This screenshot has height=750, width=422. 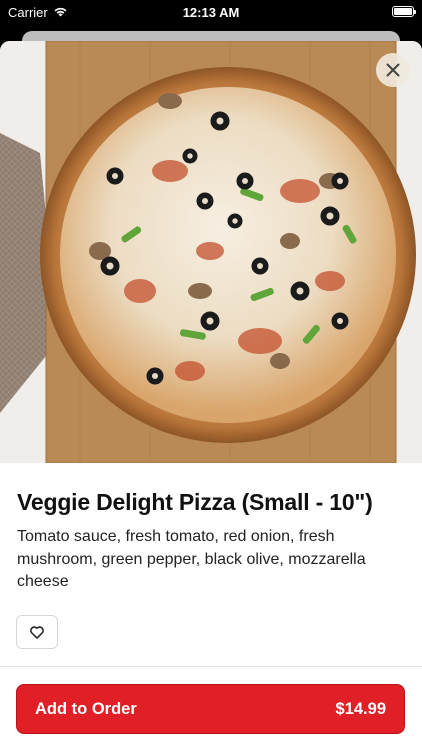 I want to click on close-button, so click(x=393, y=70).